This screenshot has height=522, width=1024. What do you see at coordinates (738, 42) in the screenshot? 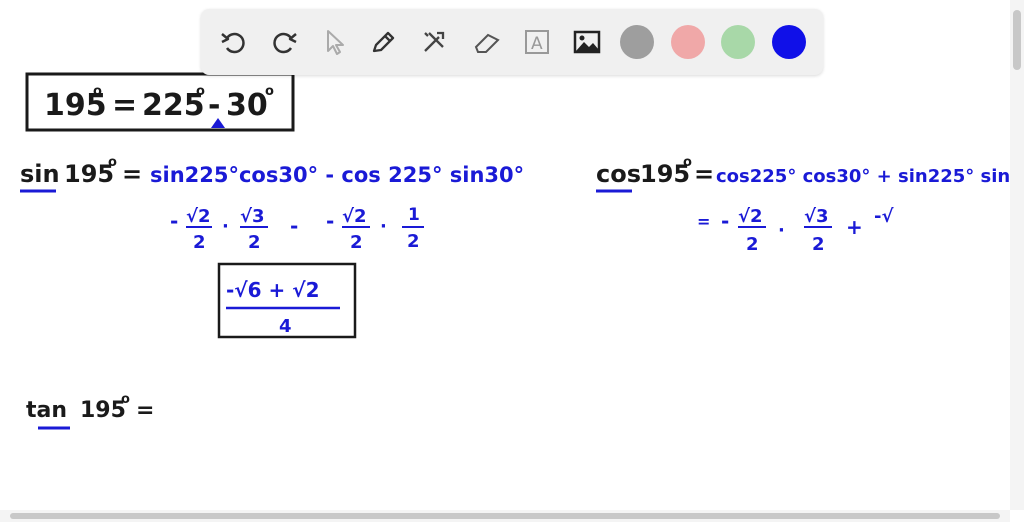
I see `color-green-swatch` at bounding box center [738, 42].